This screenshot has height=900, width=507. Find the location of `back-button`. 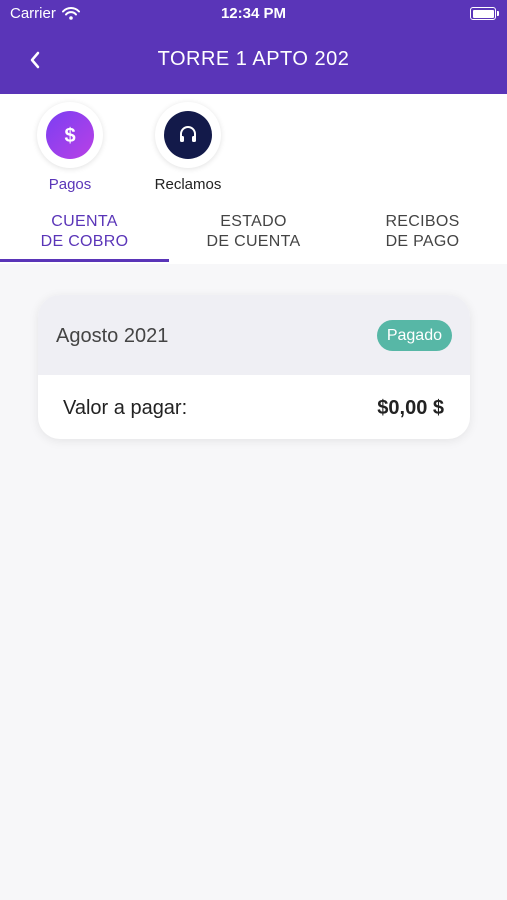

back-button is located at coordinates (35, 60).